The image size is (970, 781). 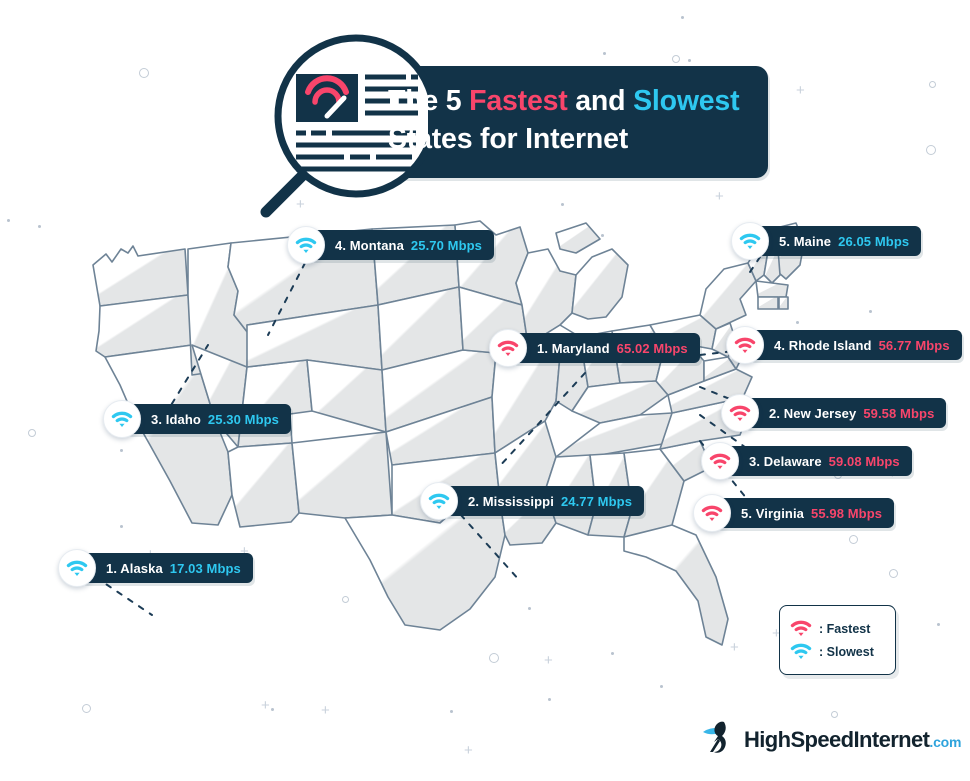 I want to click on pin-delaware: 3. Delaware 59.08 Mbps, so click(x=806, y=461).